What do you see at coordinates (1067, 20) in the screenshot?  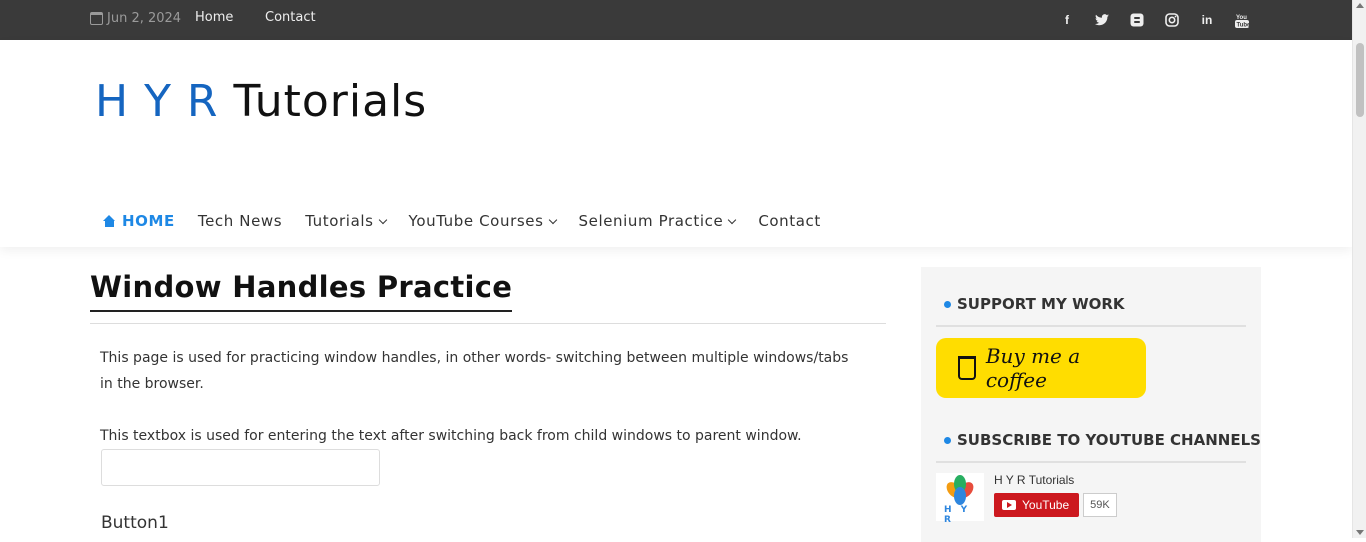 I see `facebook-icon: f` at bounding box center [1067, 20].